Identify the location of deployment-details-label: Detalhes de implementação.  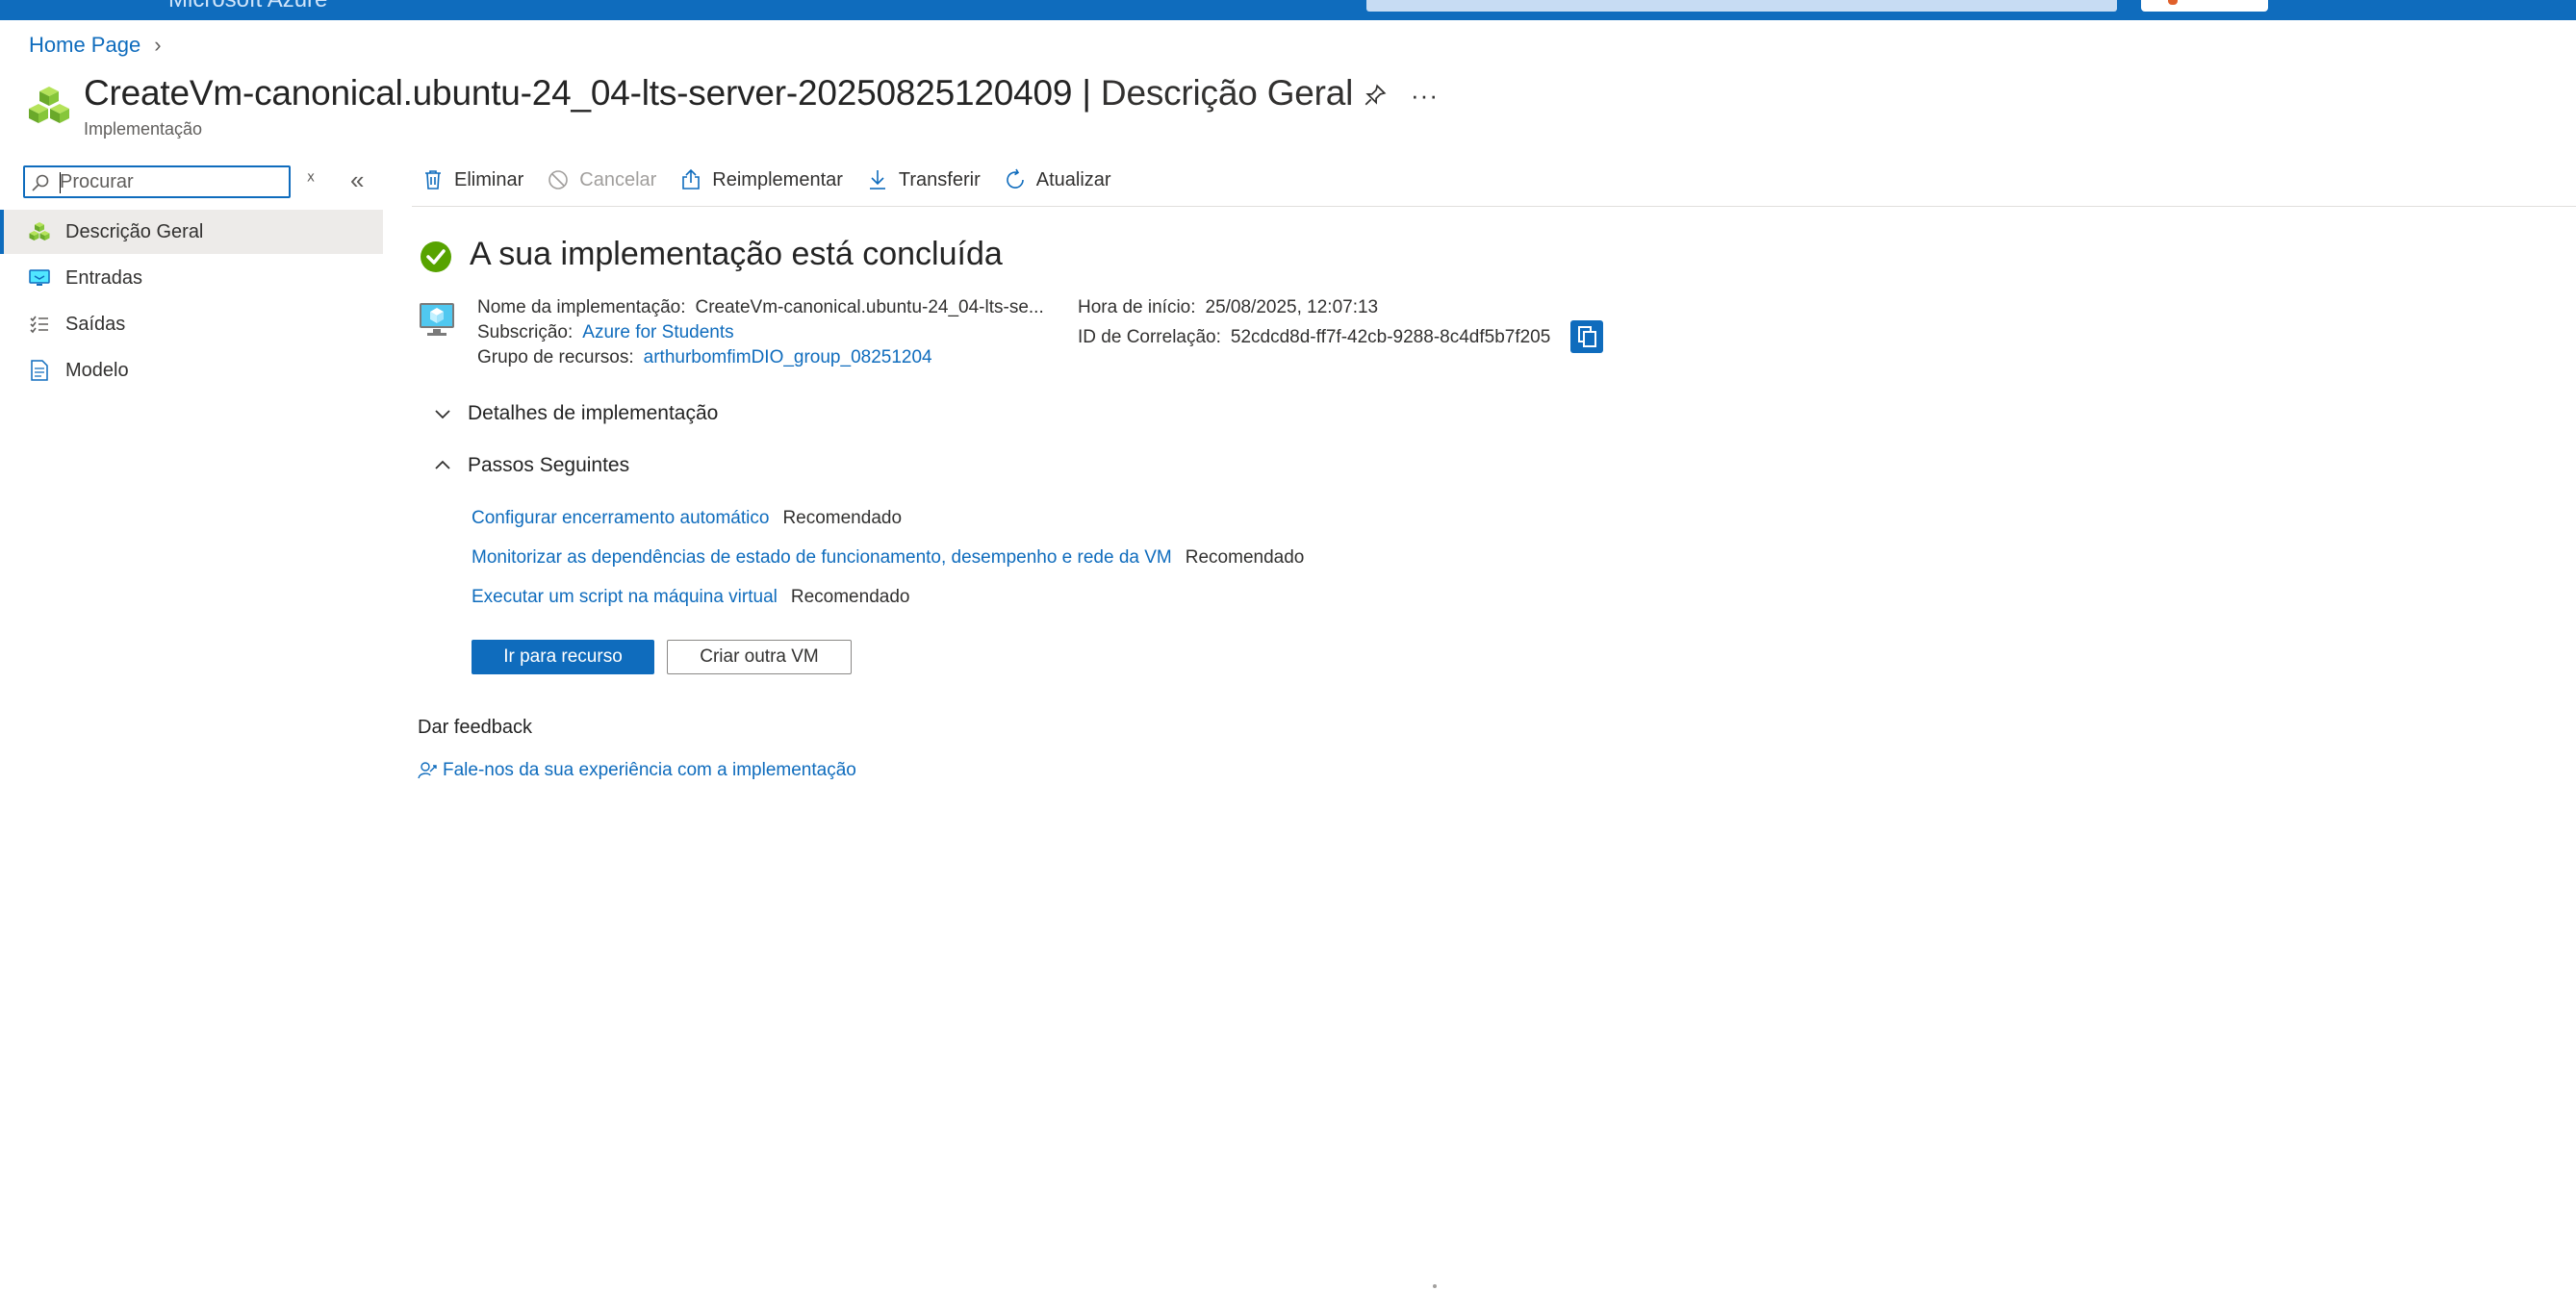
(593, 413).